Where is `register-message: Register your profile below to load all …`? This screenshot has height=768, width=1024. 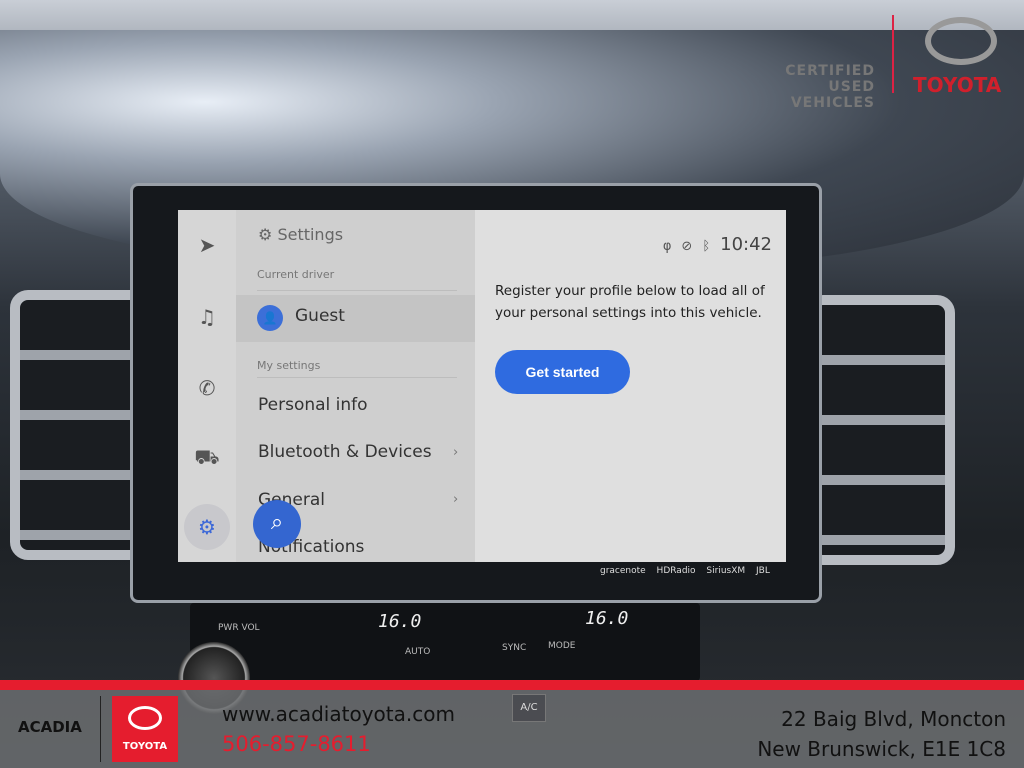 register-message: Register your profile below to load all … is located at coordinates (630, 302).